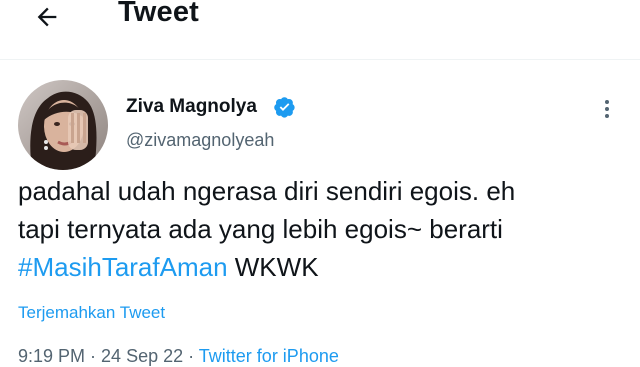 The height and width of the screenshot is (367, 640). I want to click on header-divider, so click(320, 59).